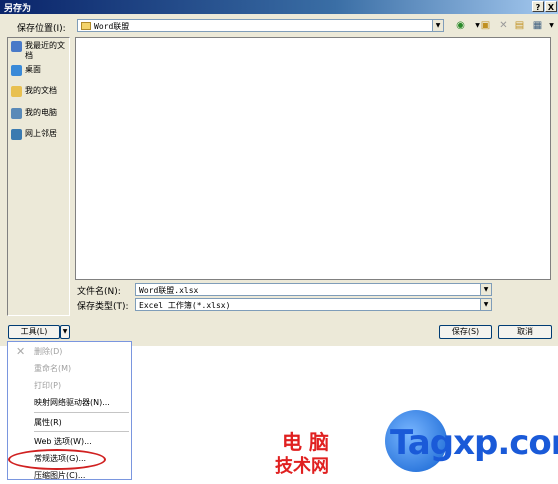  What do you see at coordinates (538, 6) in the screenshot?
I see `help-button: ?` at bounding box center [538, 6].